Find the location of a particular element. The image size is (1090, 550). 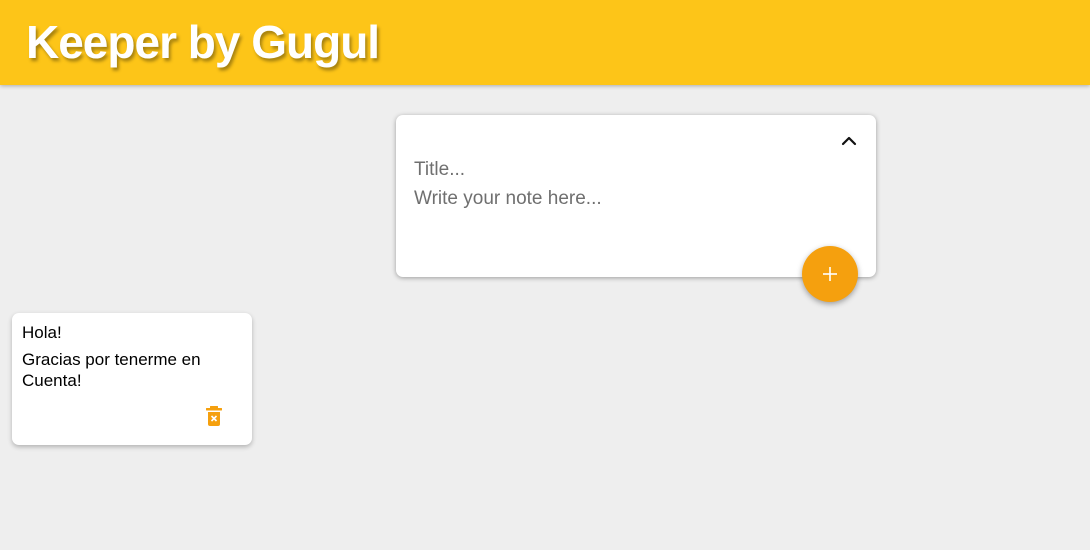

create-note-form is located at coordinates (636, 196).